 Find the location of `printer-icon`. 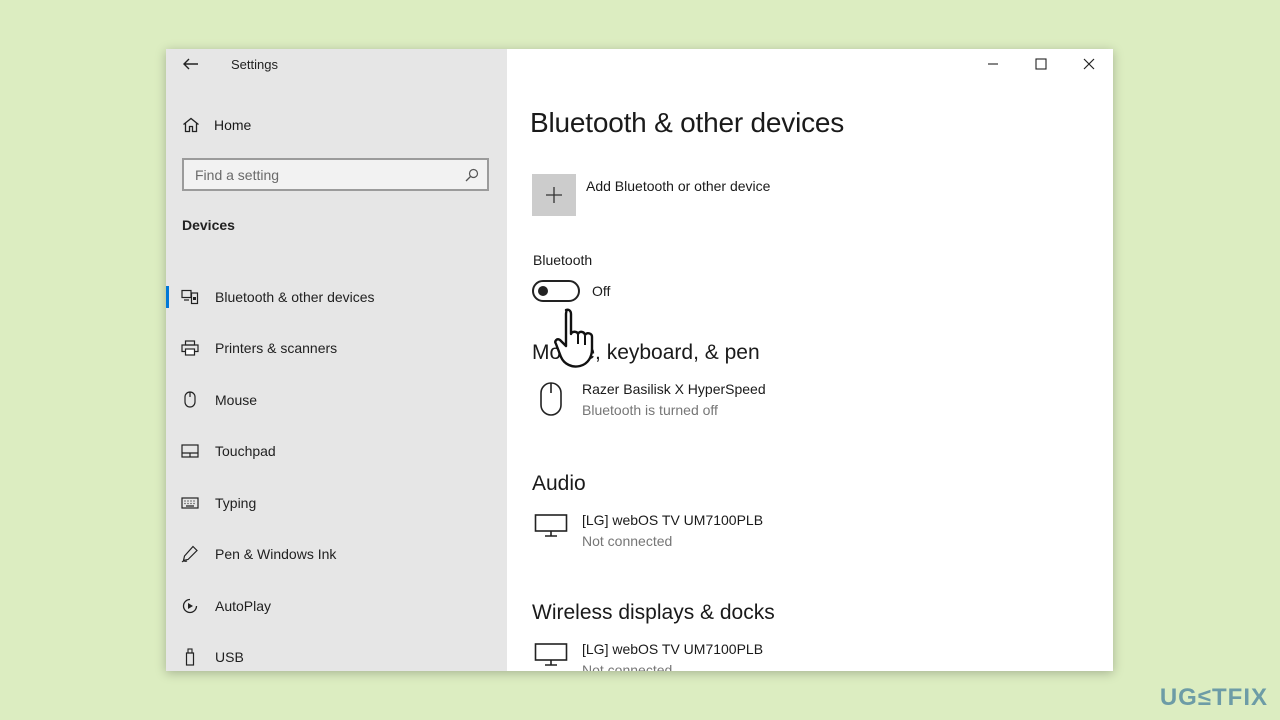

printer-icon is located at coordinates (190, 348).